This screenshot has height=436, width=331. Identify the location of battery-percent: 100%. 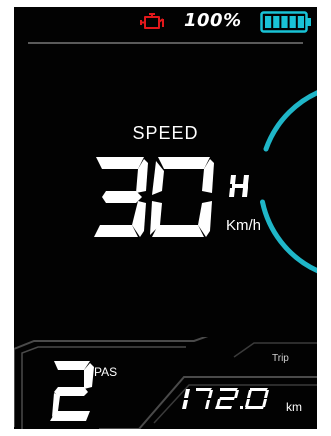
(213, 20).